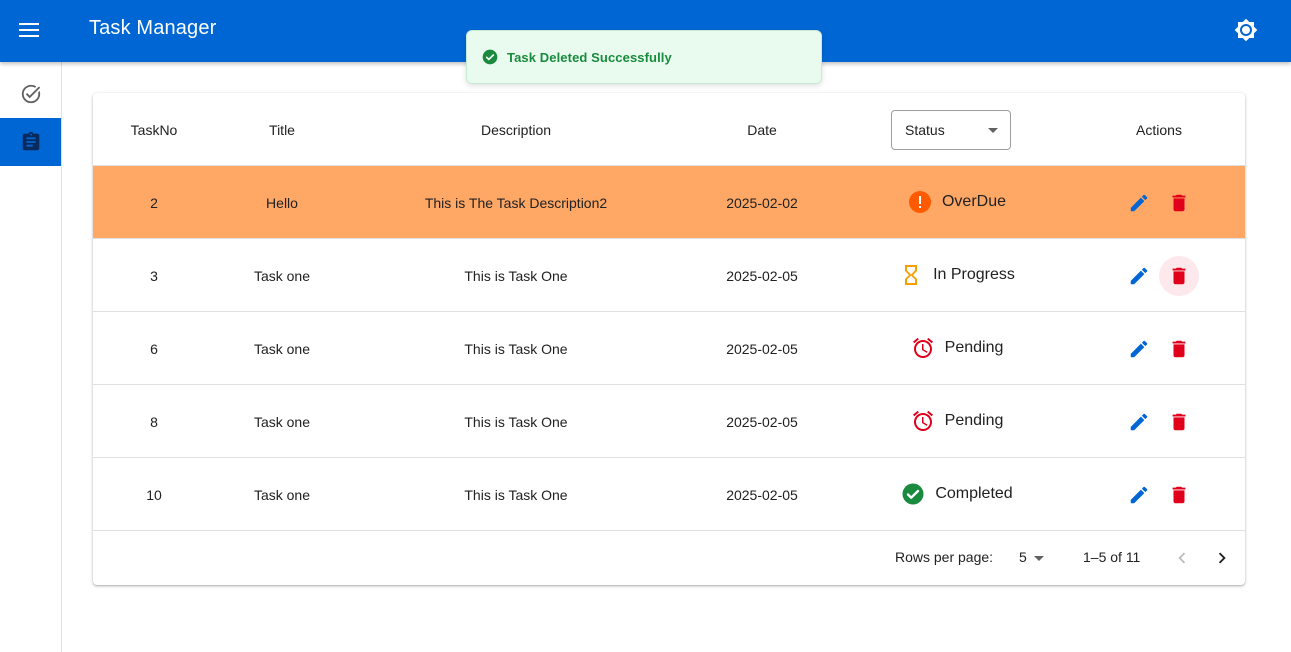 The height and width of the screenshot is (652, 1291). What do you see at coordinates (282, 202) in the screenshot?
I see `title-cell: Hello` at bounding box center [282, 202].